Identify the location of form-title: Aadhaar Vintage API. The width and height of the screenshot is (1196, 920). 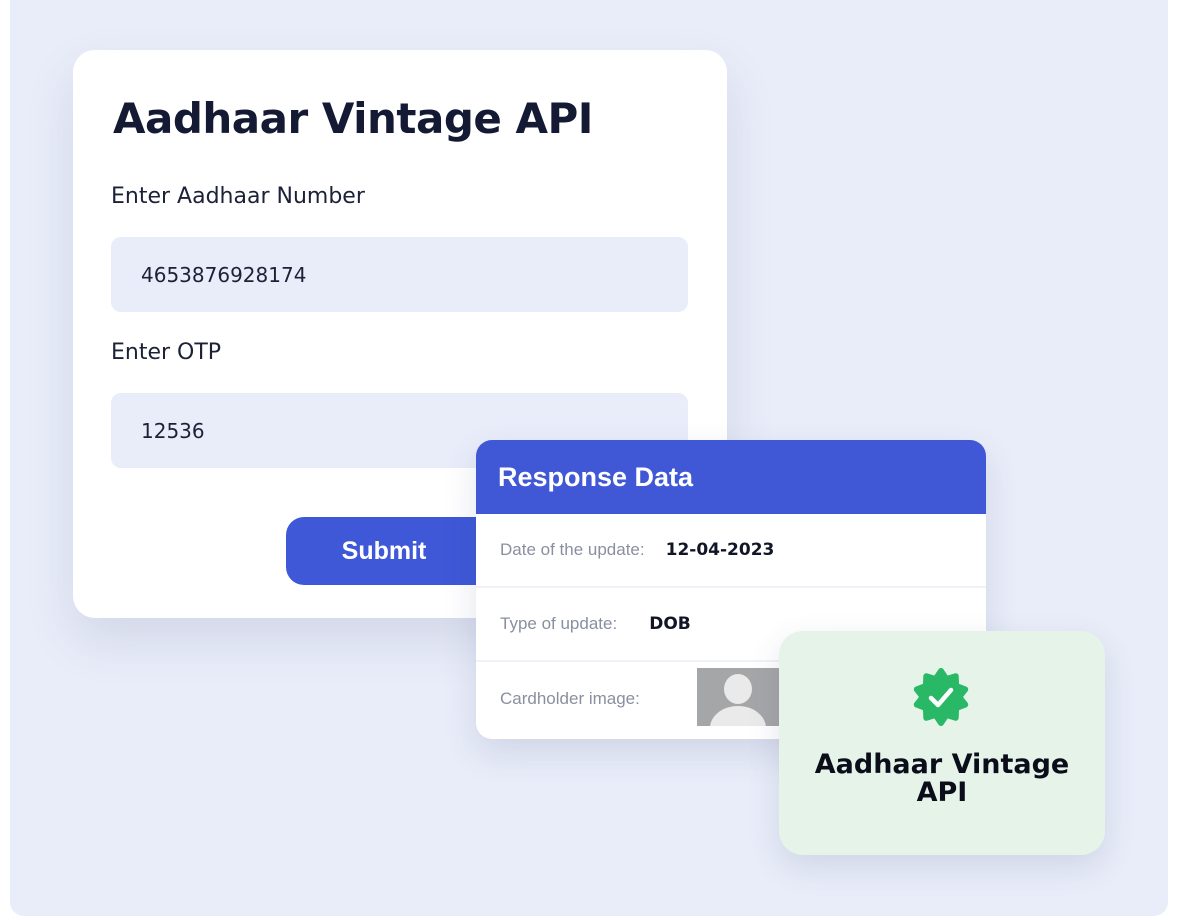
(353, 118).